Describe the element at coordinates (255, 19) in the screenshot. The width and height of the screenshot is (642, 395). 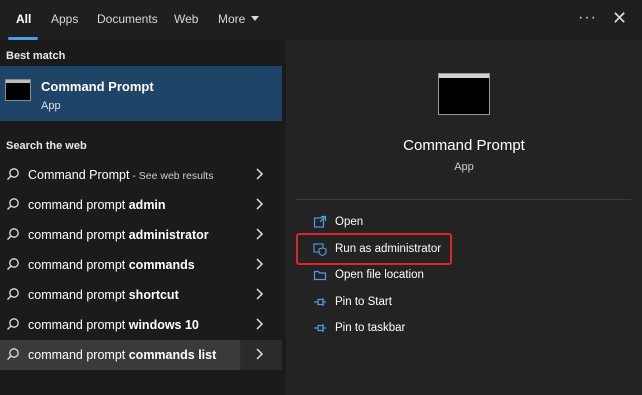
I see `chevron-down-icon` at that location.